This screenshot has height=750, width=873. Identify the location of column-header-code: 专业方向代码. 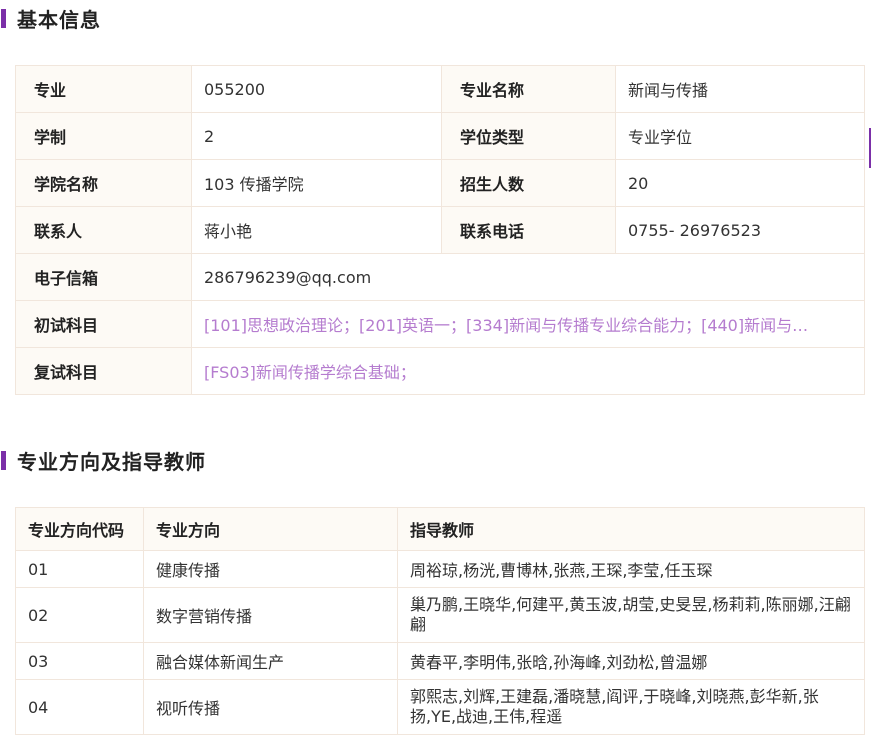
(79, 529).